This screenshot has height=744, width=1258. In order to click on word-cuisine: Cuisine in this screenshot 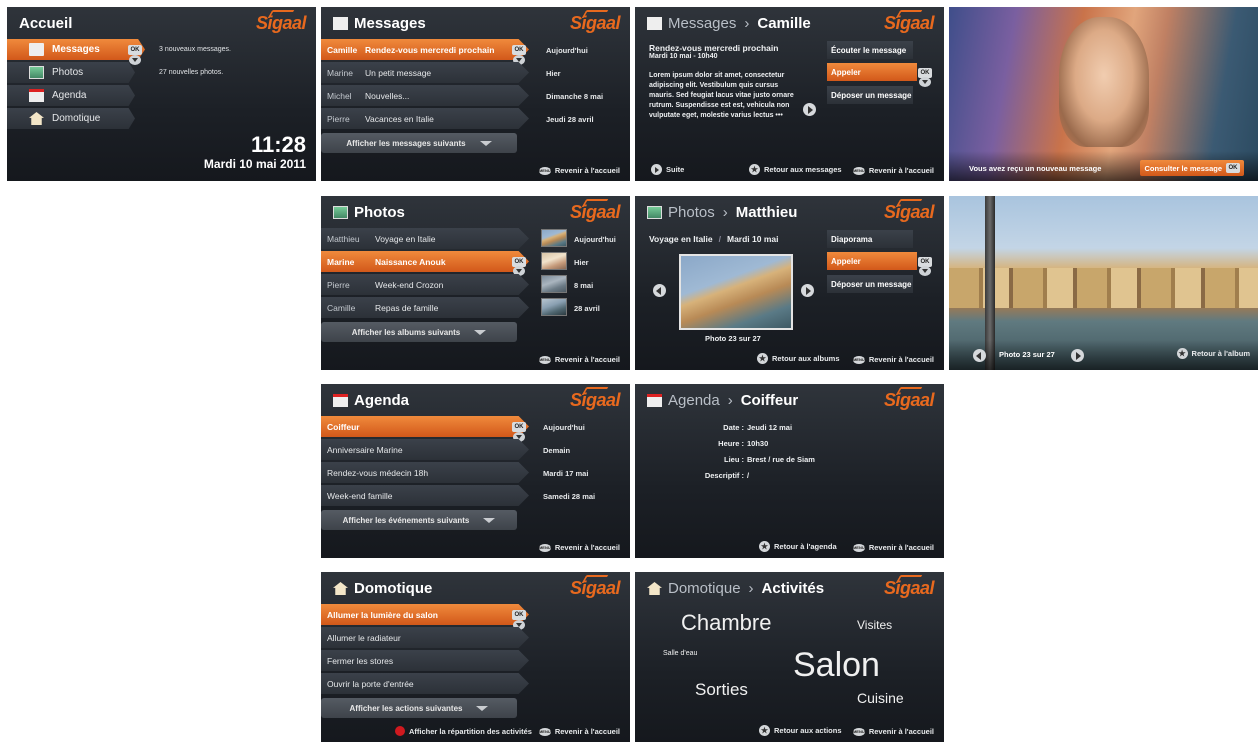, I will do `click(880, 698)`.